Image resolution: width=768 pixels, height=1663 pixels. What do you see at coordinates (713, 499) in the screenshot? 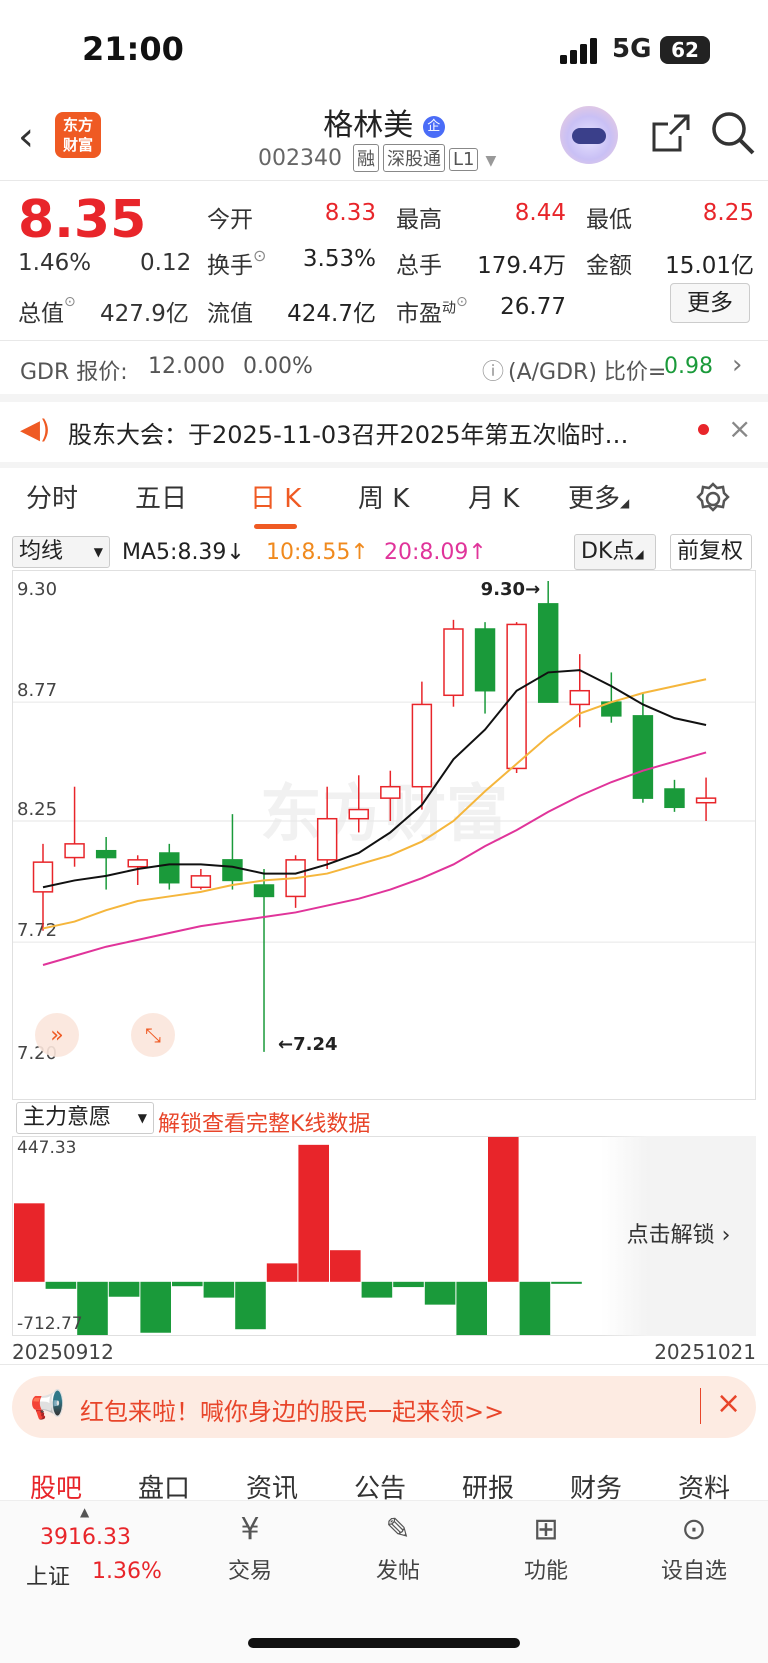
I see `settings-gear-icon` at bounding box center [713, 499].